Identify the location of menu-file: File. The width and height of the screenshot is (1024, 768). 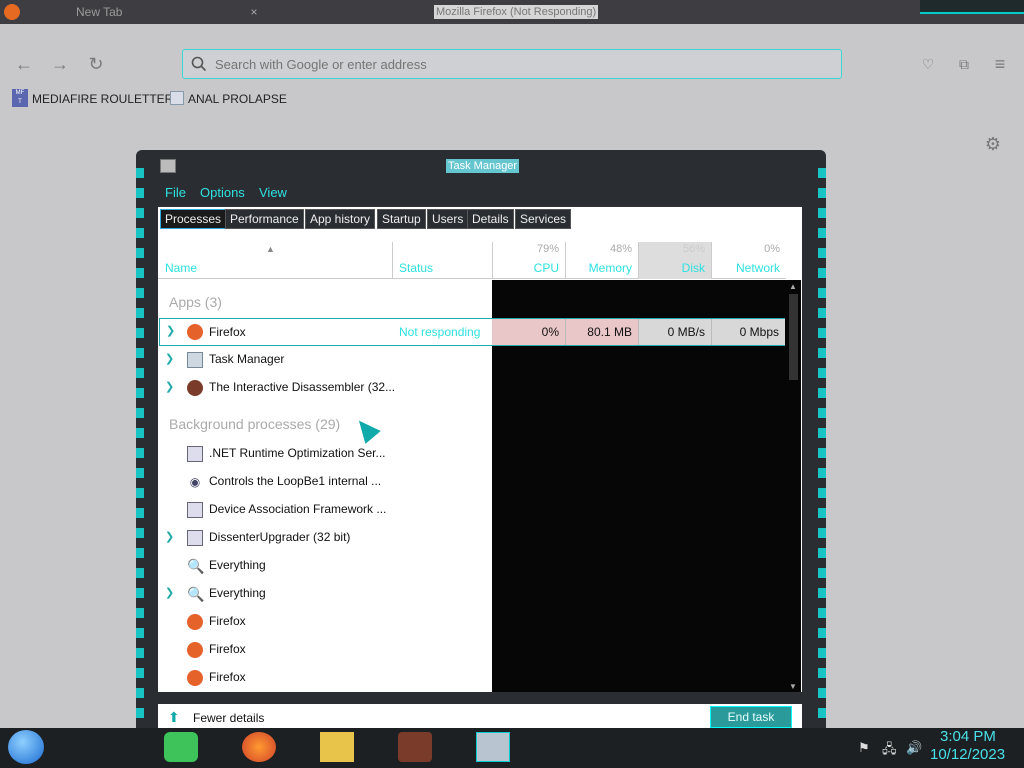
(175, 192).